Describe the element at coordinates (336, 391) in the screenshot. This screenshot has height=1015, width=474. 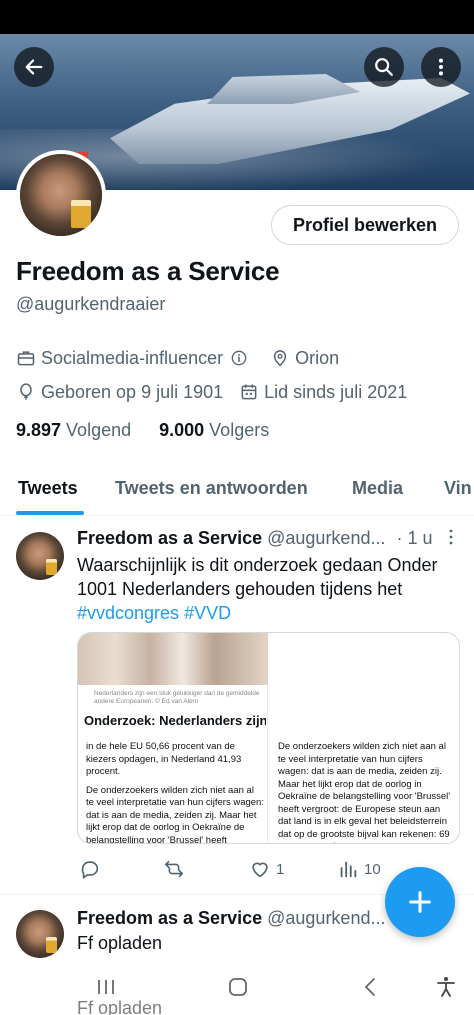
I see `profile-joined: Lid sinds juli 2021` at that location.